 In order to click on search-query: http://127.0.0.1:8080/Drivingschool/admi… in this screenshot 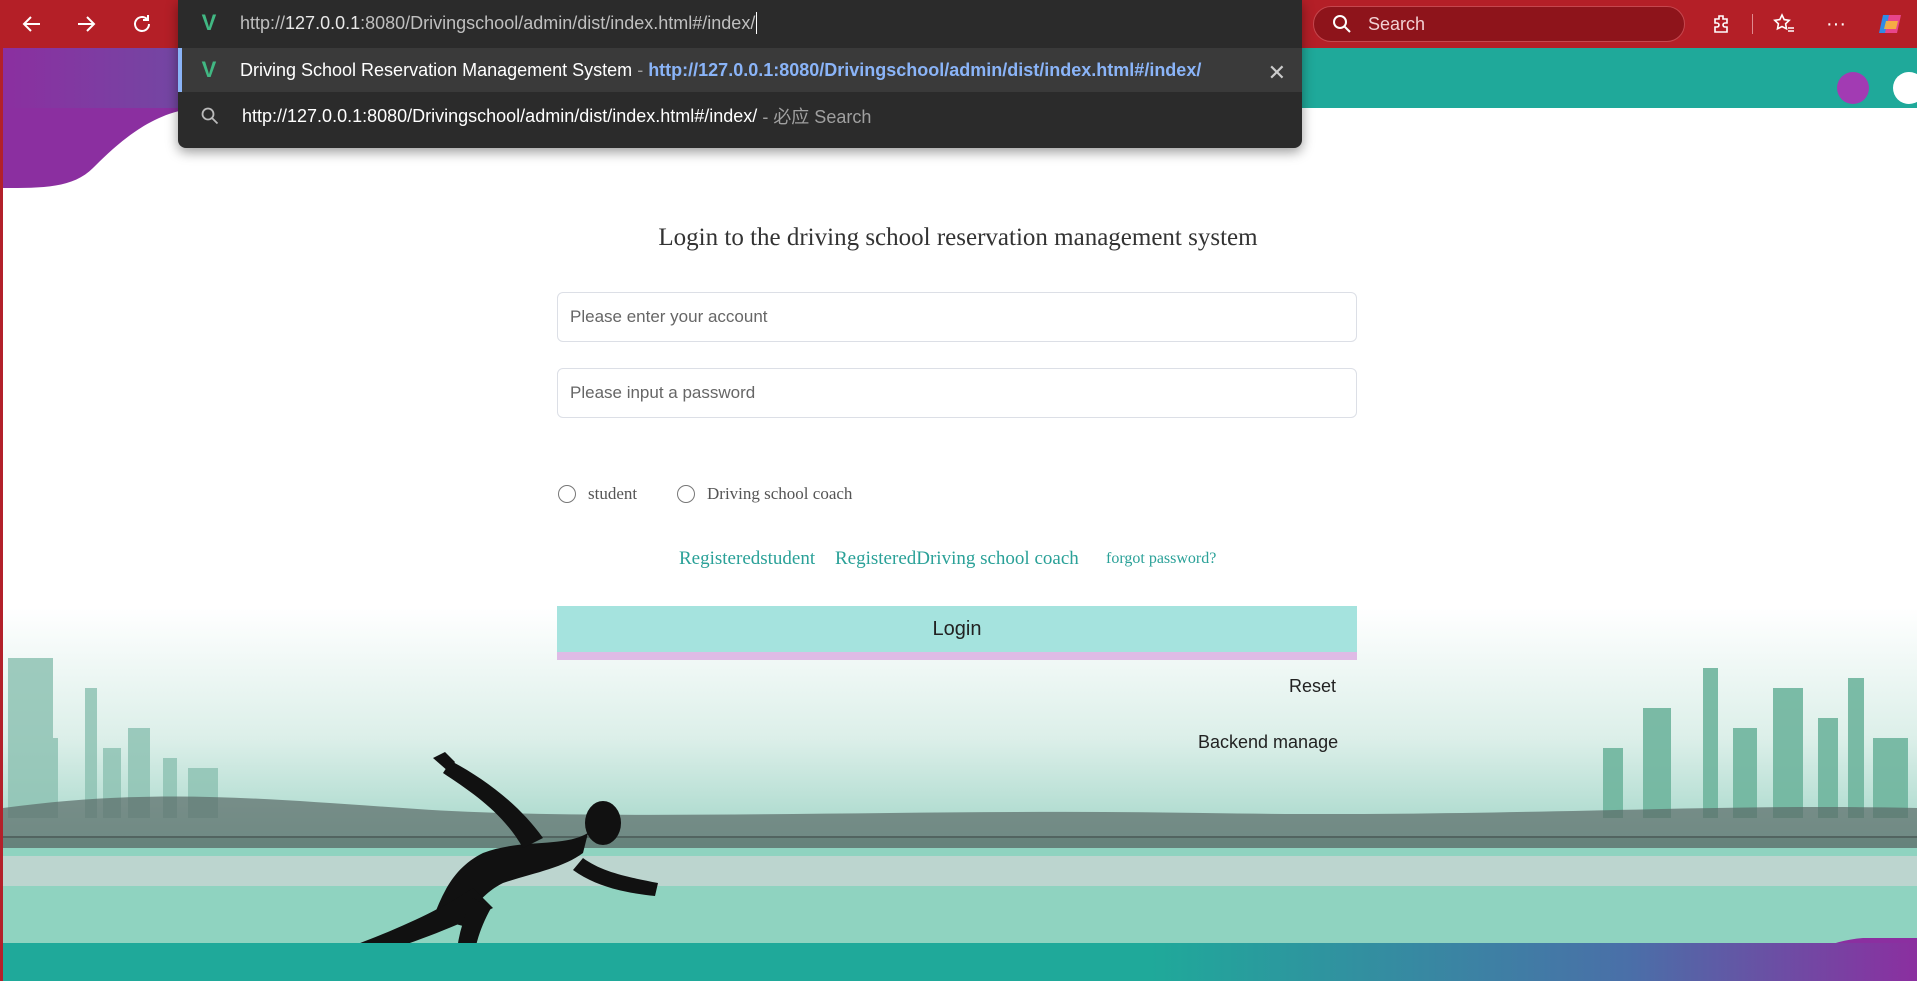, I will do `click(500, 115)`.